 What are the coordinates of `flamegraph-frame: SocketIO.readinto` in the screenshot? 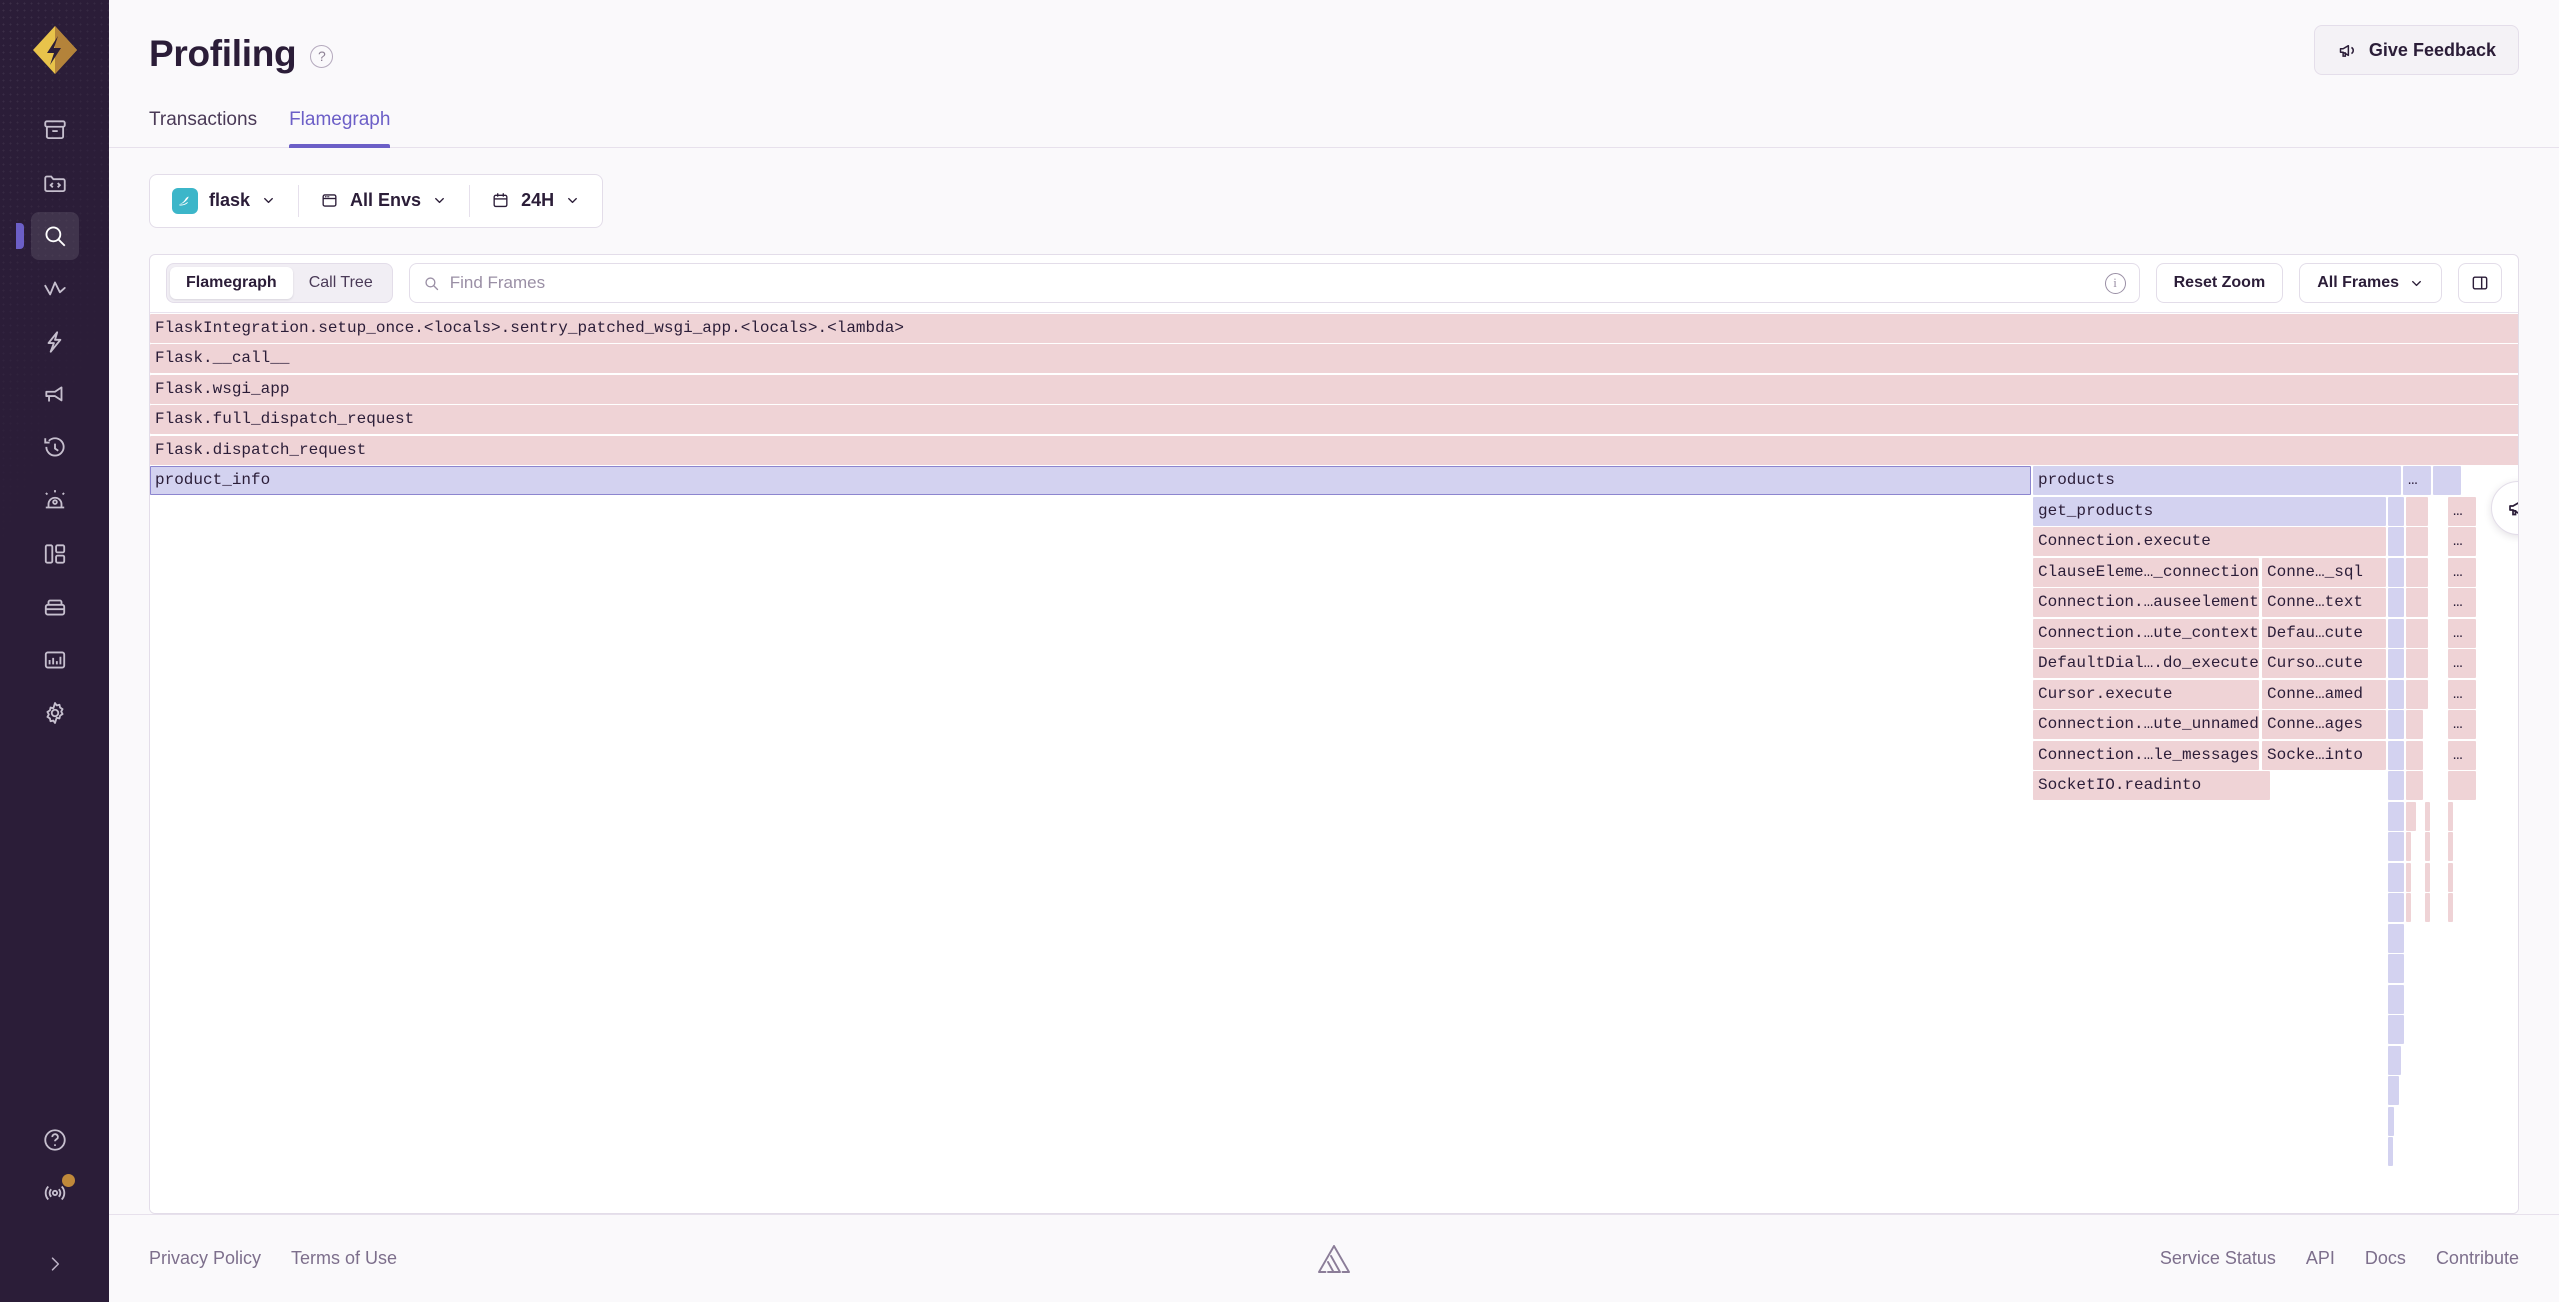 It's located at (2151, 786).